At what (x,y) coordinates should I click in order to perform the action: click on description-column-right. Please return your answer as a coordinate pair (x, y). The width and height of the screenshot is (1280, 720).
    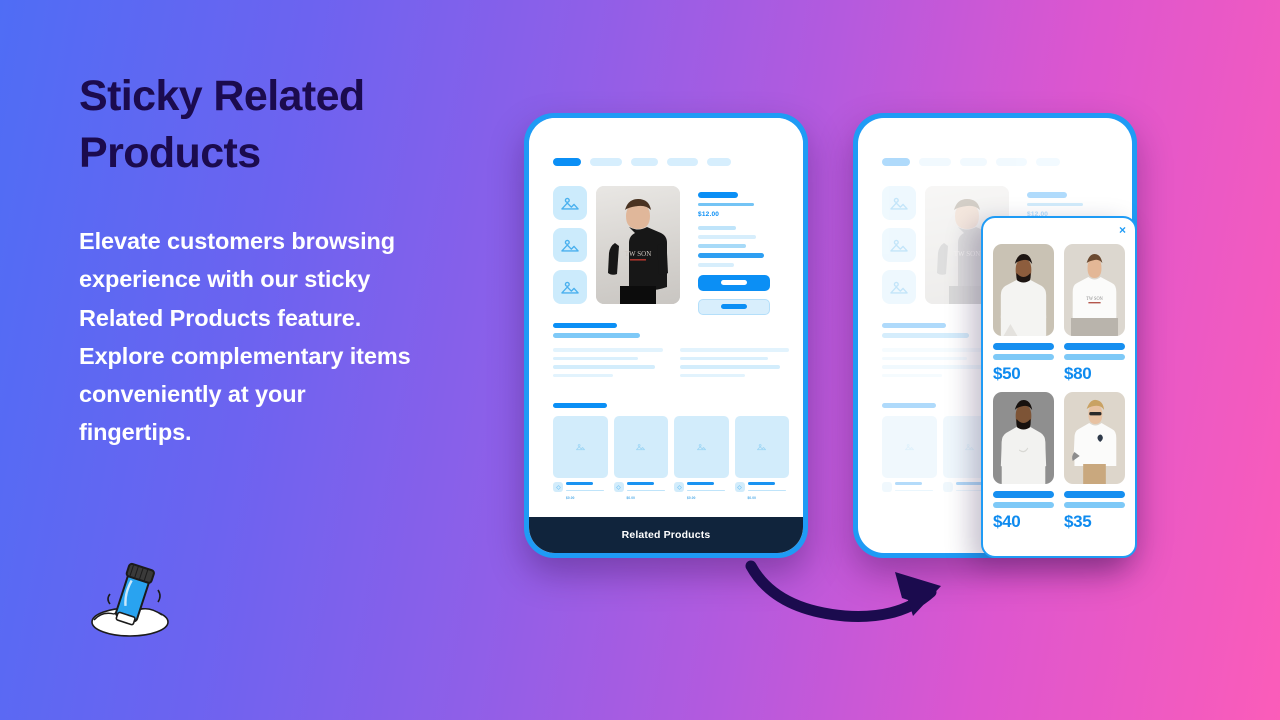
    Looking at the image, I should click on (734, 365).